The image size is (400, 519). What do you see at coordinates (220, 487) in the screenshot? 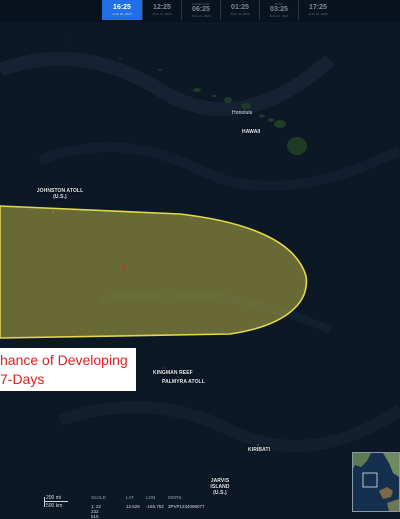
I see `label-jarvis-island: JARVIS ISLAND (U.S.)` at bounding box center [220, 487].